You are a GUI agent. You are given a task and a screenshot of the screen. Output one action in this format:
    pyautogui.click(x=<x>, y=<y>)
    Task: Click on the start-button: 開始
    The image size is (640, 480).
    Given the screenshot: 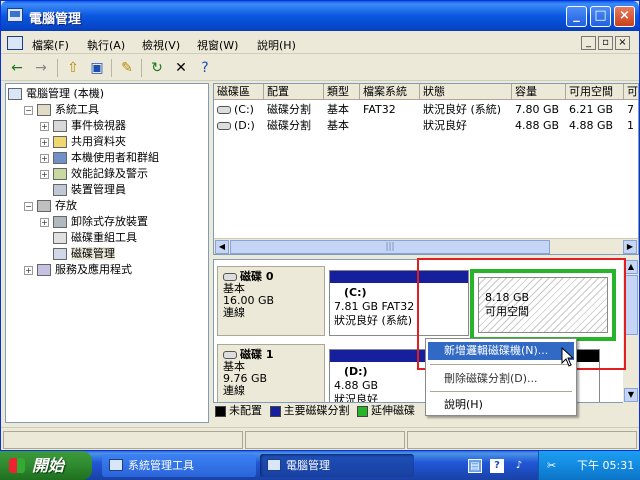 What is the action you would take?
    pyautogui.click(x=46, y=465)
    